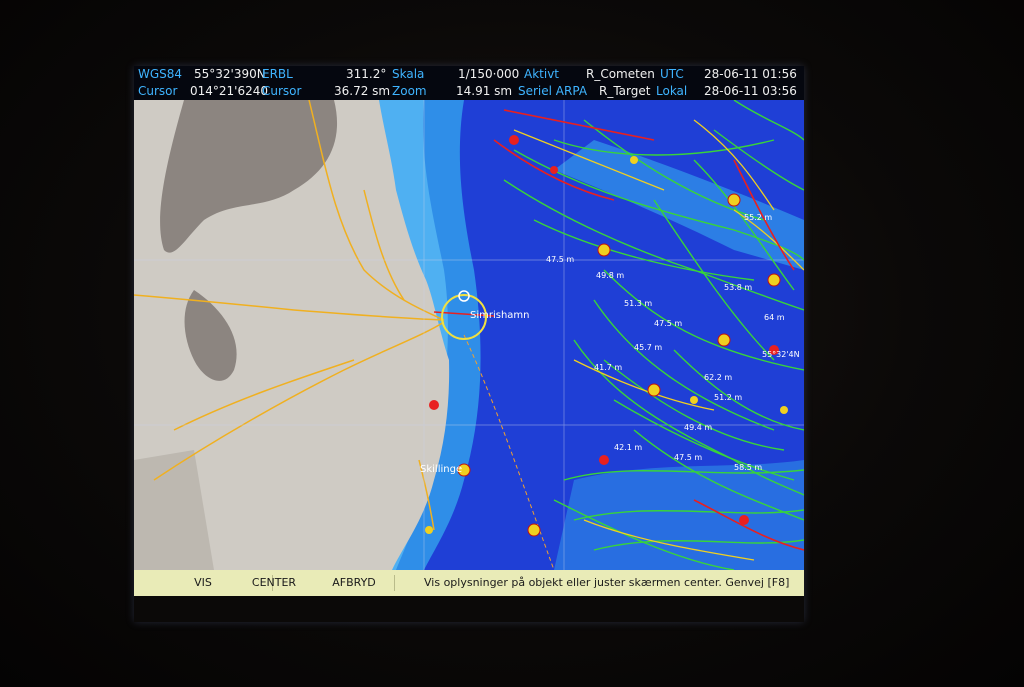 The image size is (1024, 687). What do you see at coordinates (738, 287) in the screenshot?
I see `depth-label: 53.8 m` at bounding box center [738, 287].